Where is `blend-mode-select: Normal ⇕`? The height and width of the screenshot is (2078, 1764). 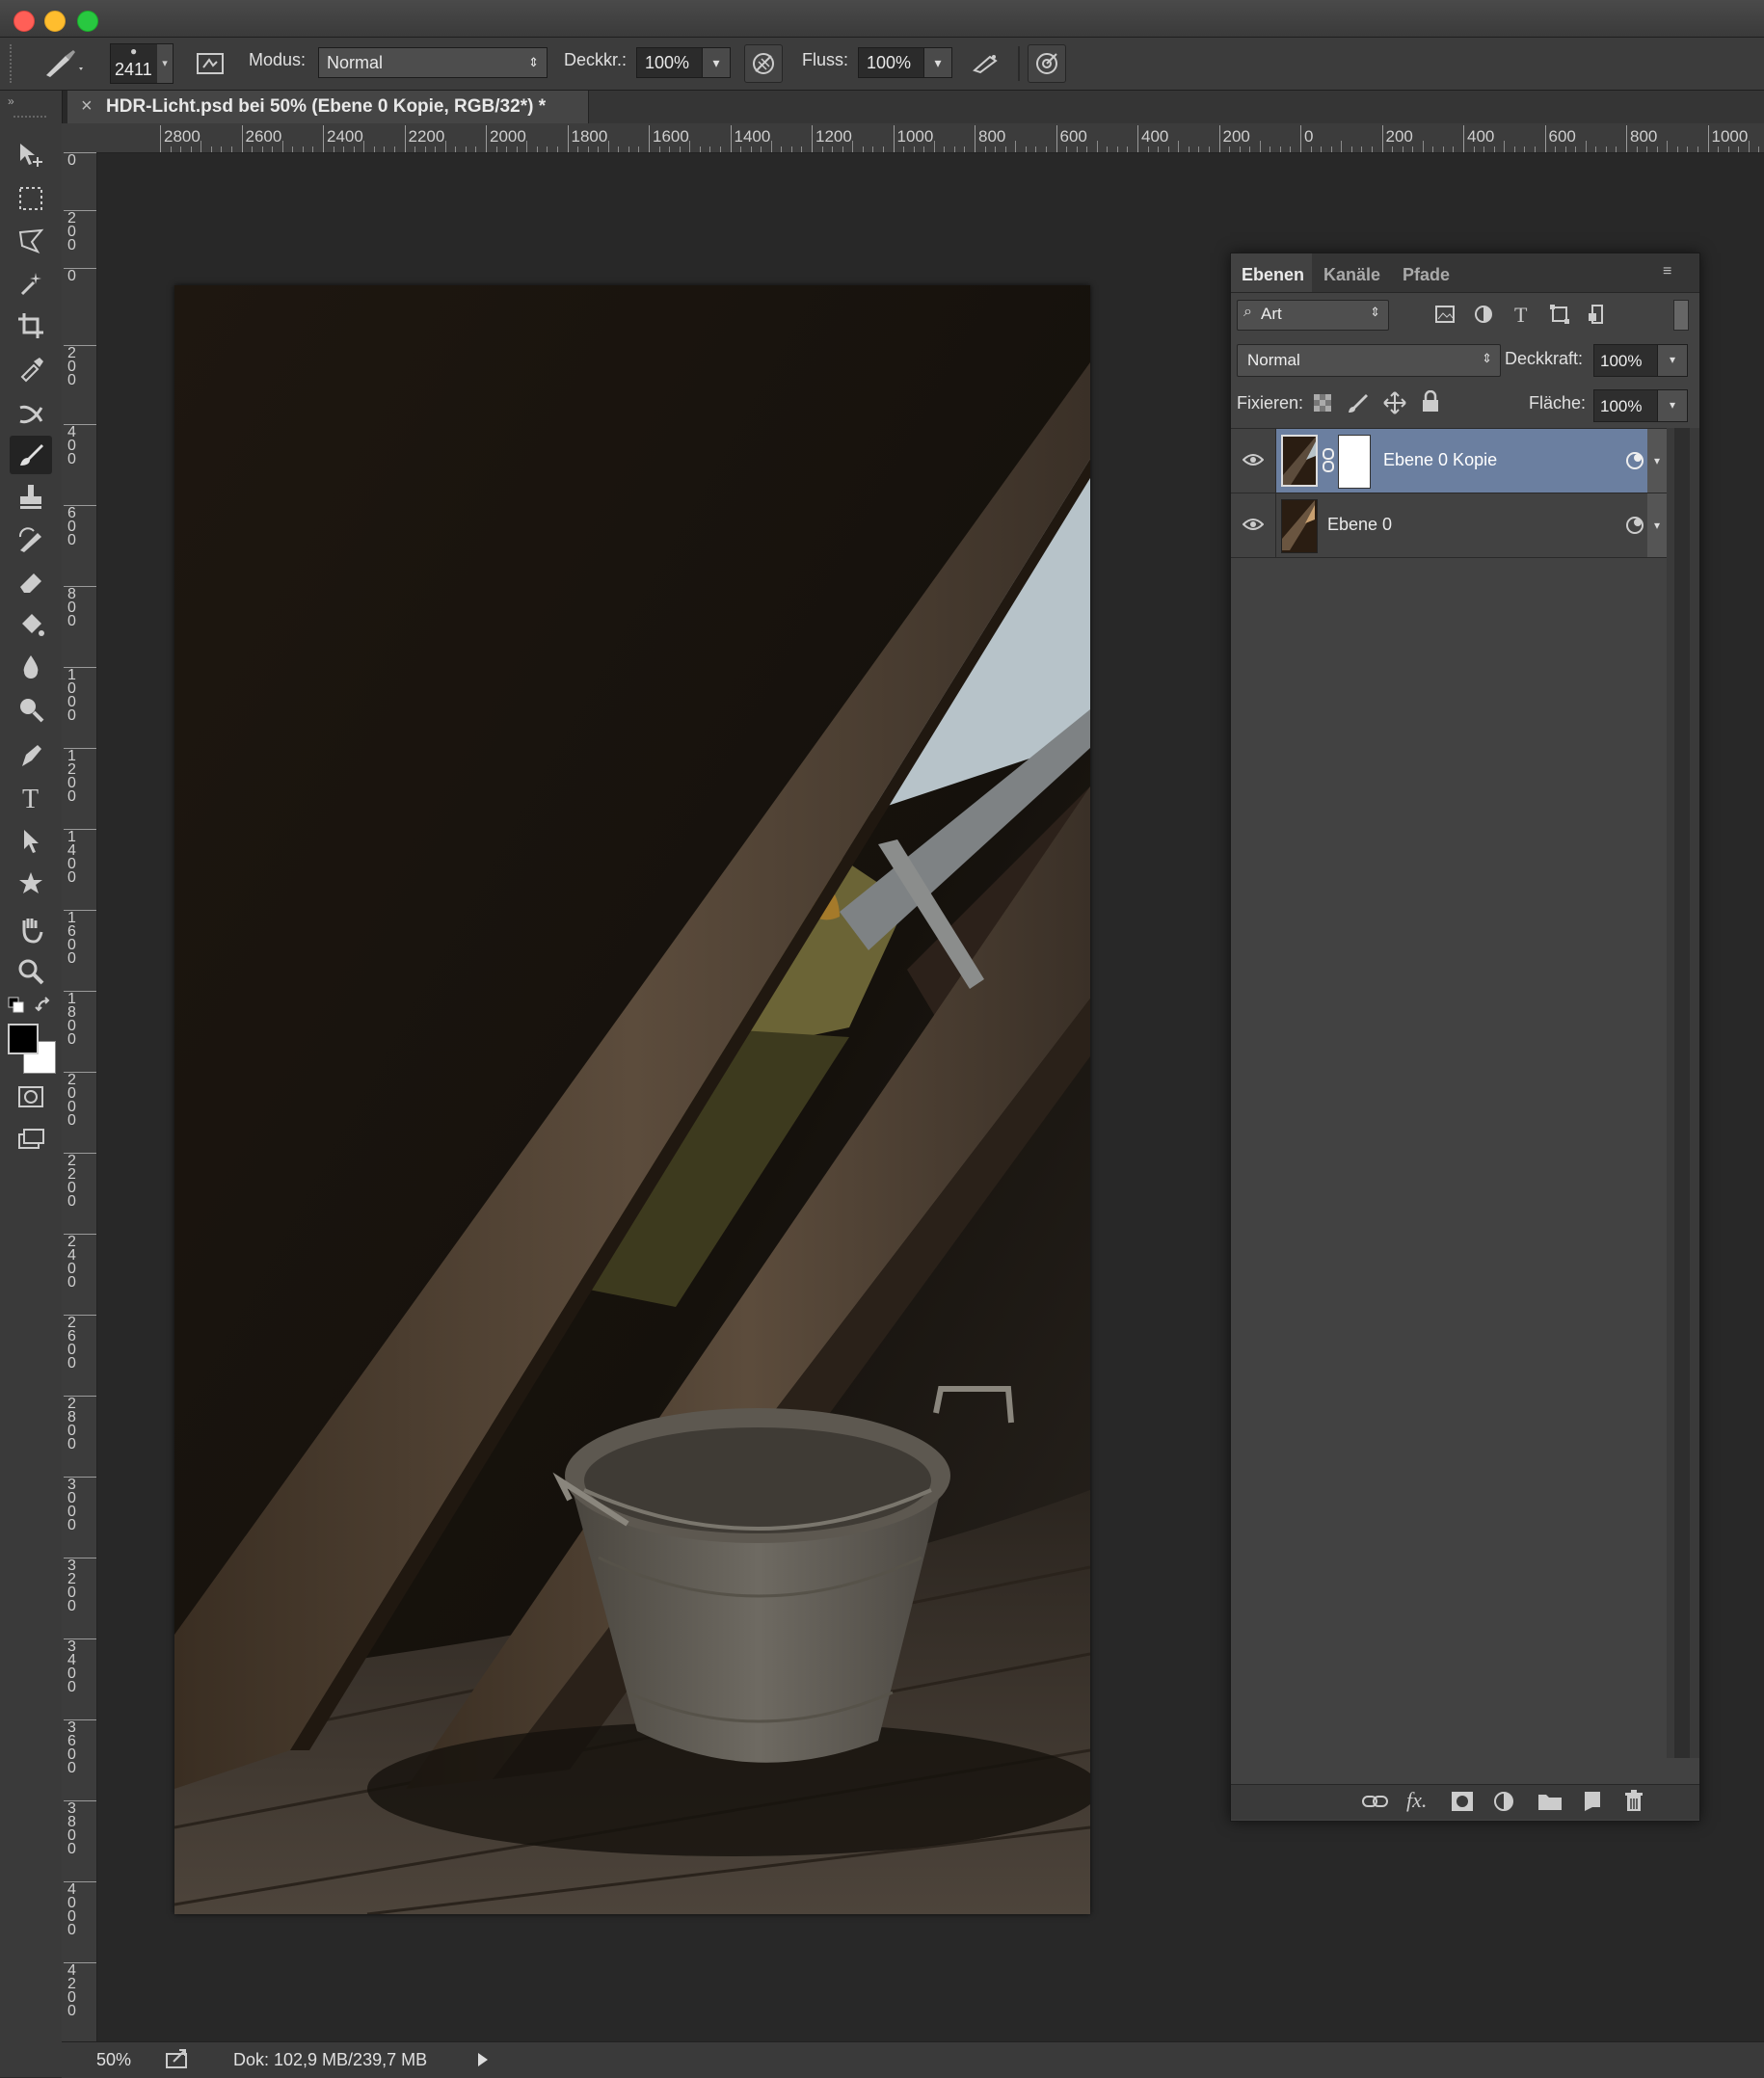
blend-mode-select: Normal ⇕ is located at coordinates (1369, 360).